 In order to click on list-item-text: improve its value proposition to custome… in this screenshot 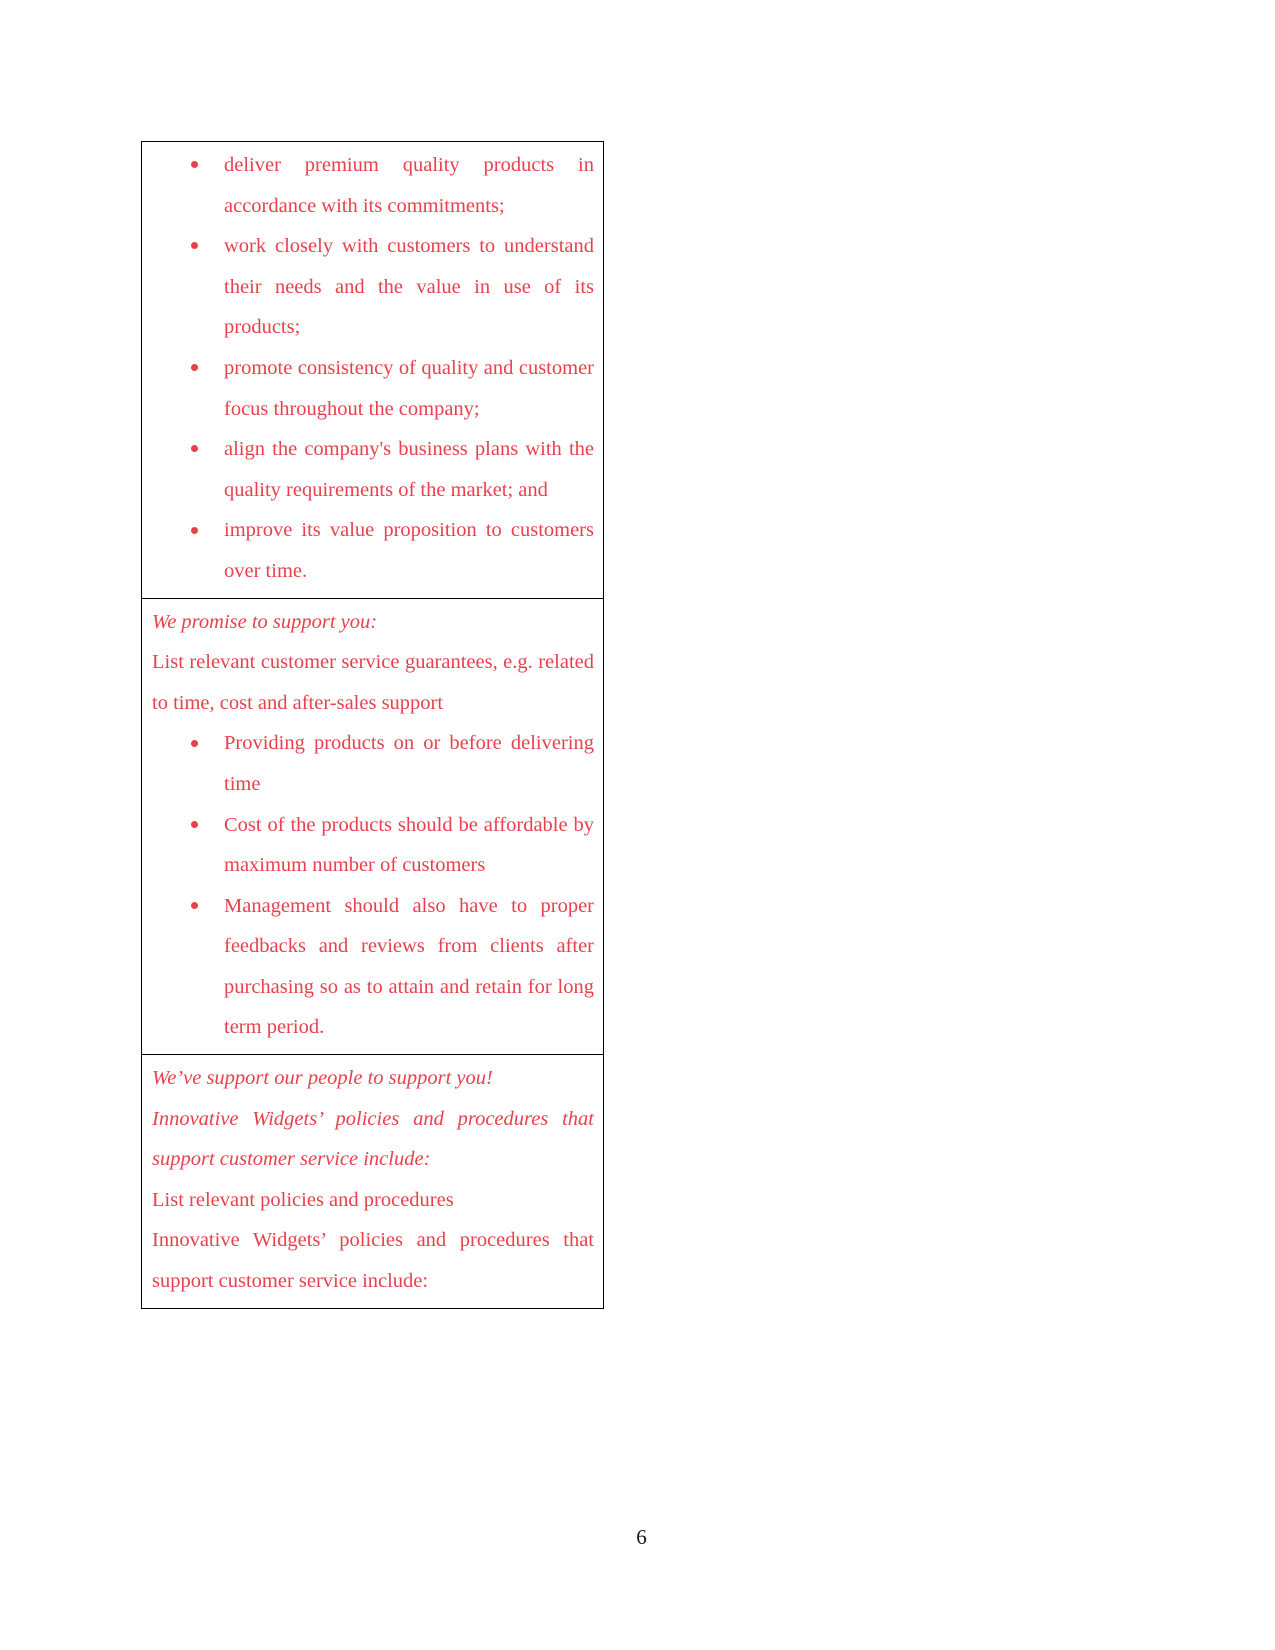, I will do `click(409, 550)`.